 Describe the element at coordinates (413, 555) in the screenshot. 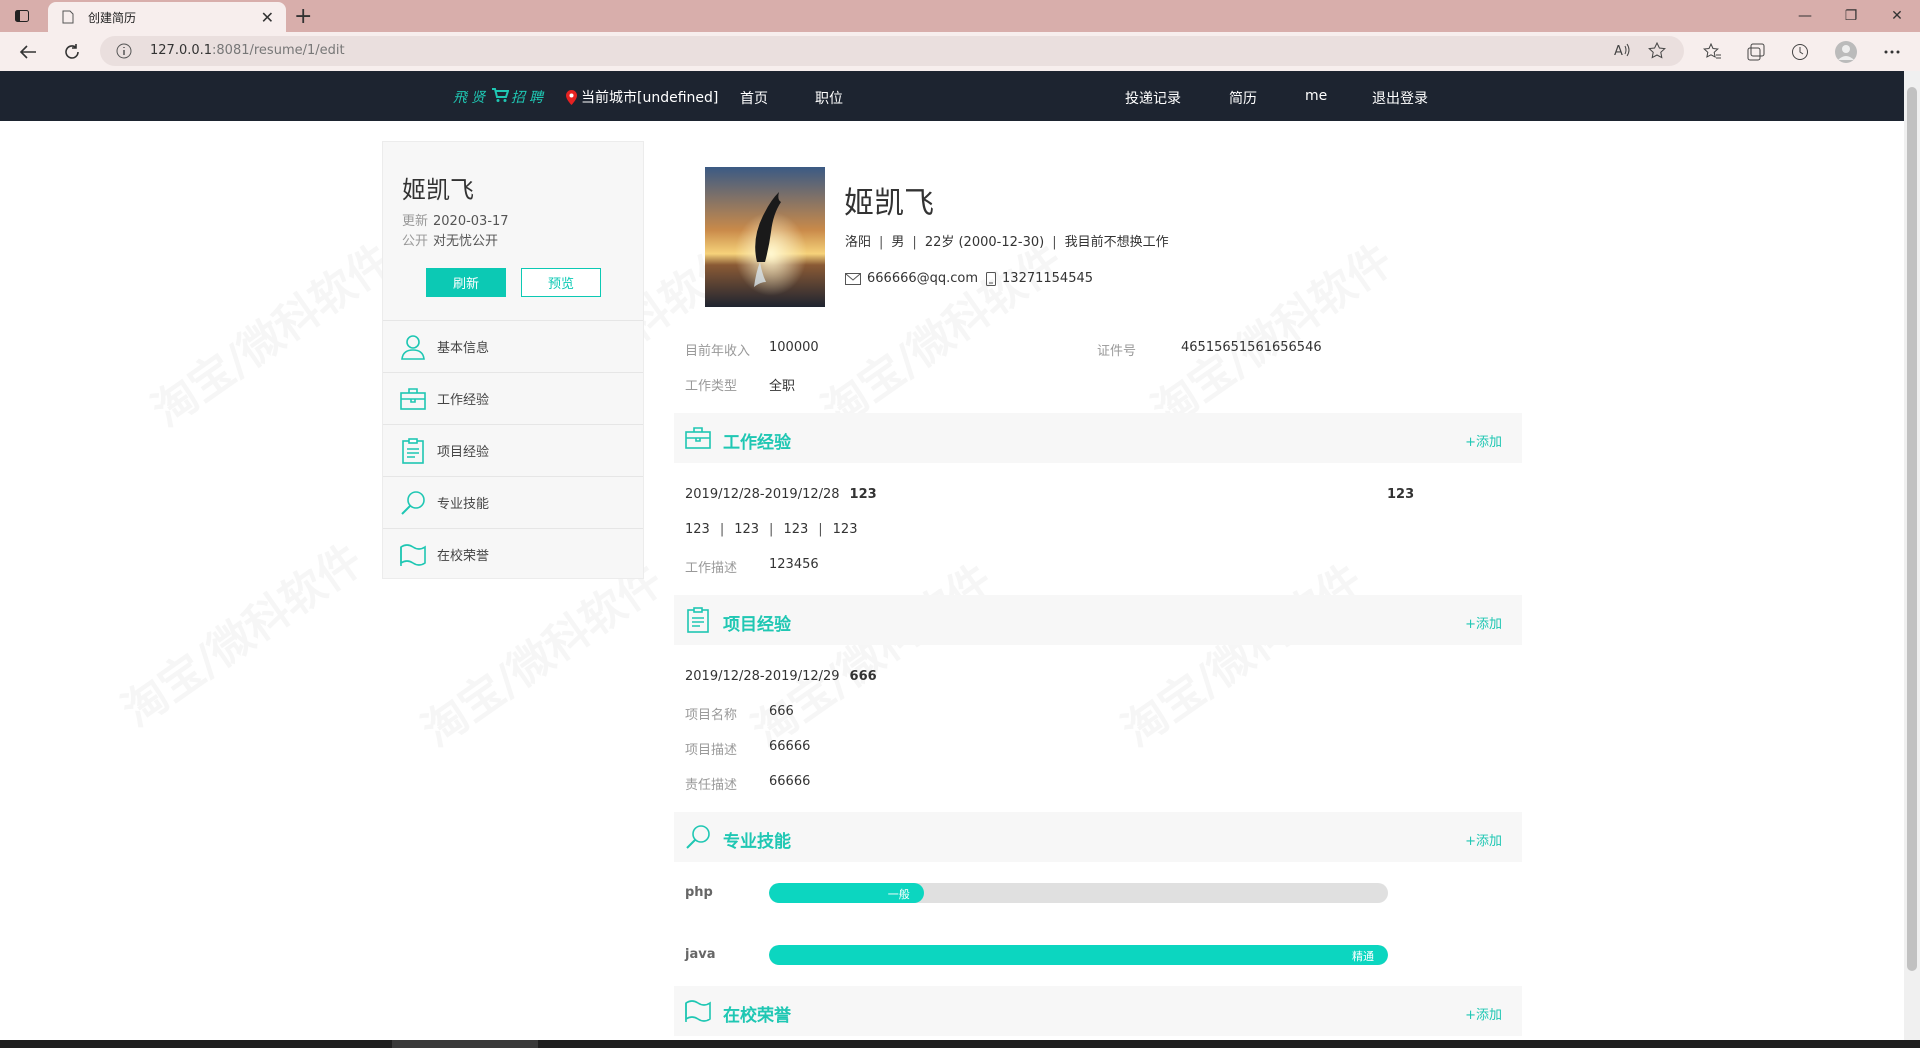

I see `flag-icon` at that location.